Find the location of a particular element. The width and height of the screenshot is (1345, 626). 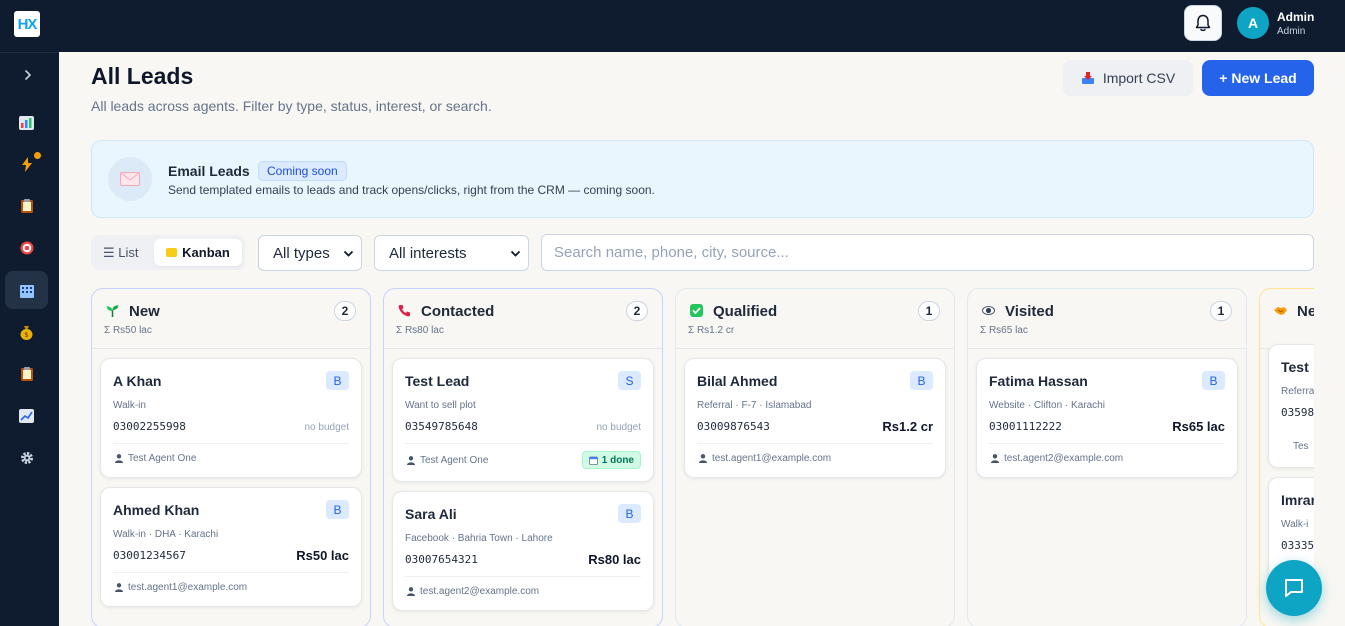

column-header: Visited Σ Rs65 lac 1 is located at coordinates (1107, 319).